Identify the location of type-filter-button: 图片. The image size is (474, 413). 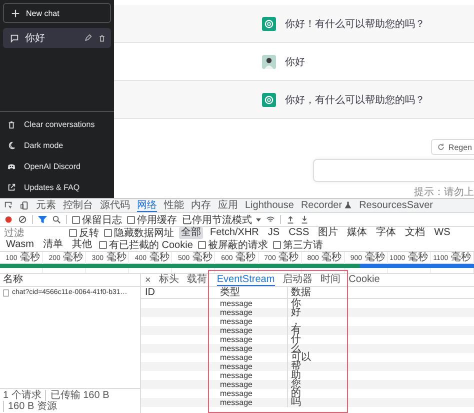
(328, 233).